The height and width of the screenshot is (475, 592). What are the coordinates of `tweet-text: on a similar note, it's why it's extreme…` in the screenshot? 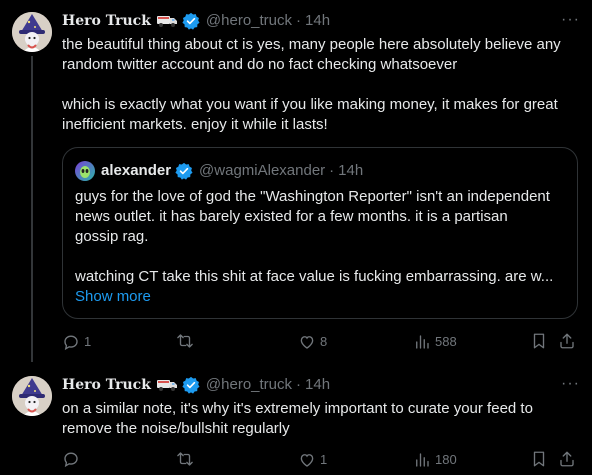 It's located at (297, 418).